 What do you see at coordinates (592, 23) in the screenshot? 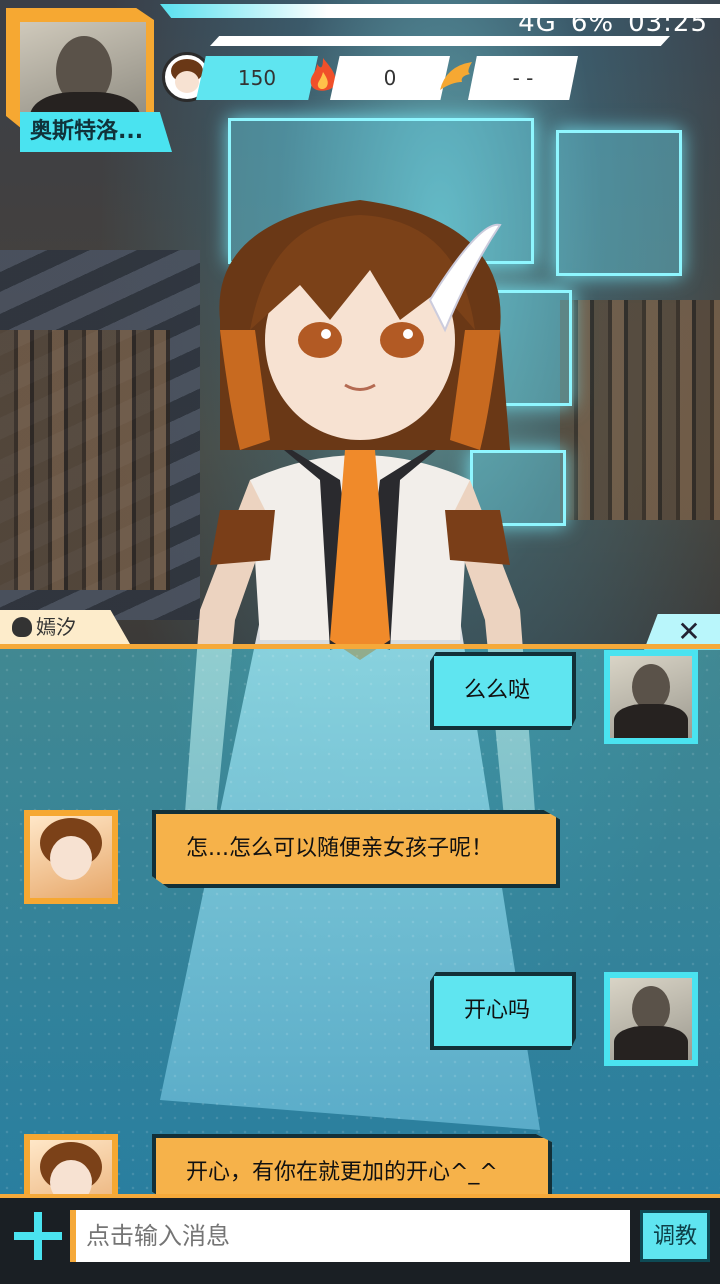
I see `battery-level: 6%` at bounding box center [592, 23].